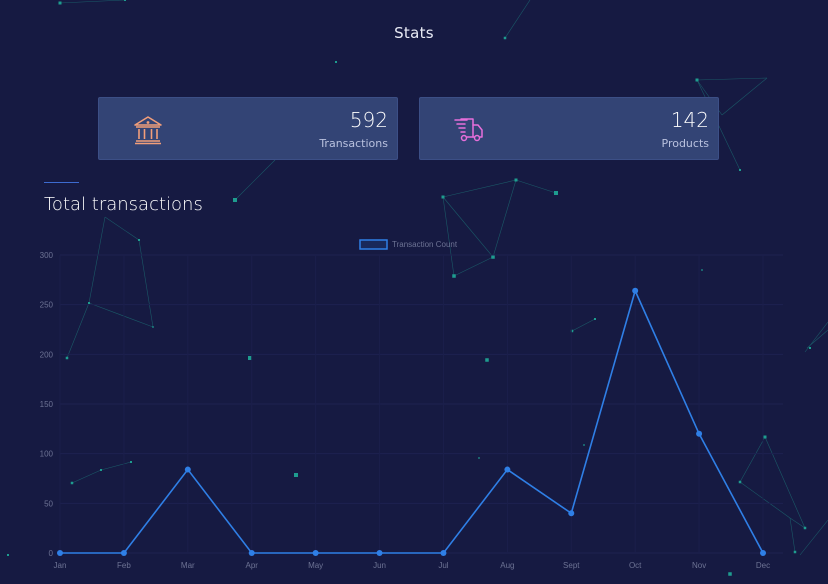 Image resolution: width=828 pixels, height=584 pixels. What do you see at coordinates (188, 565) in the screenshot?
I see `x-tick-label: Mar` at bounding box center [188, 565].